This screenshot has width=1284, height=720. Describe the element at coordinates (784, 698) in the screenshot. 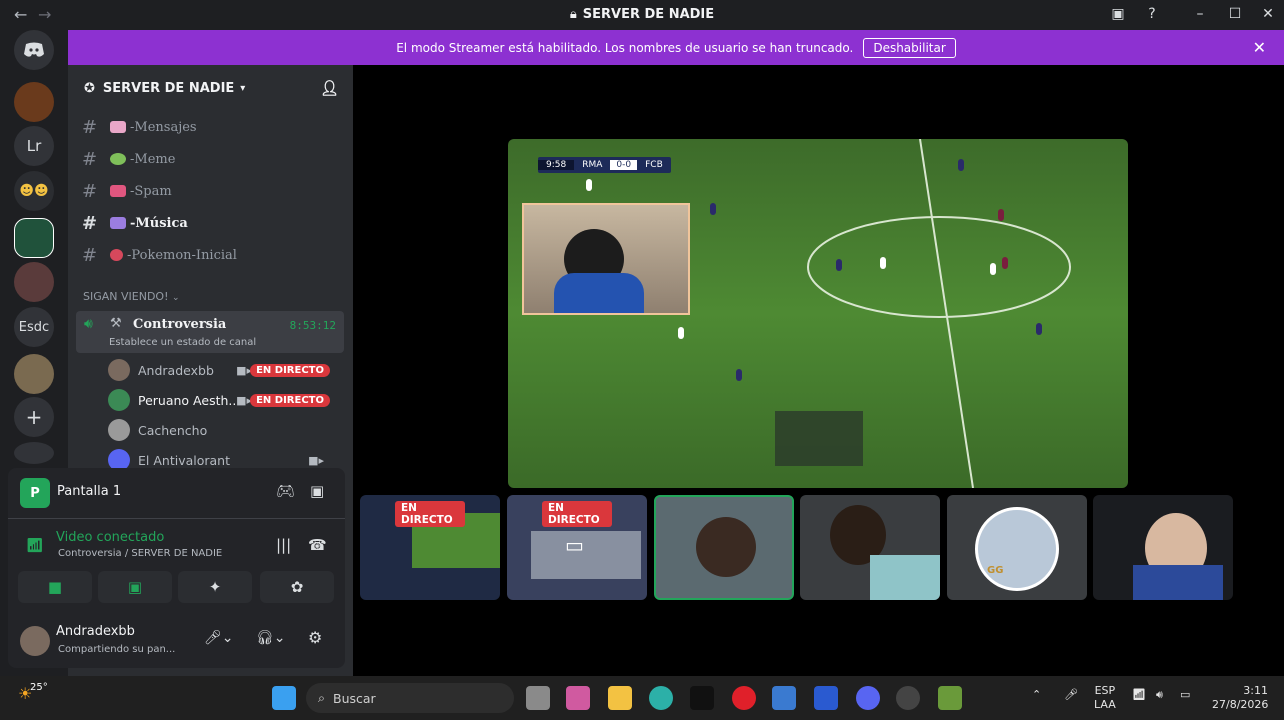

I see `store-icon` at that location.